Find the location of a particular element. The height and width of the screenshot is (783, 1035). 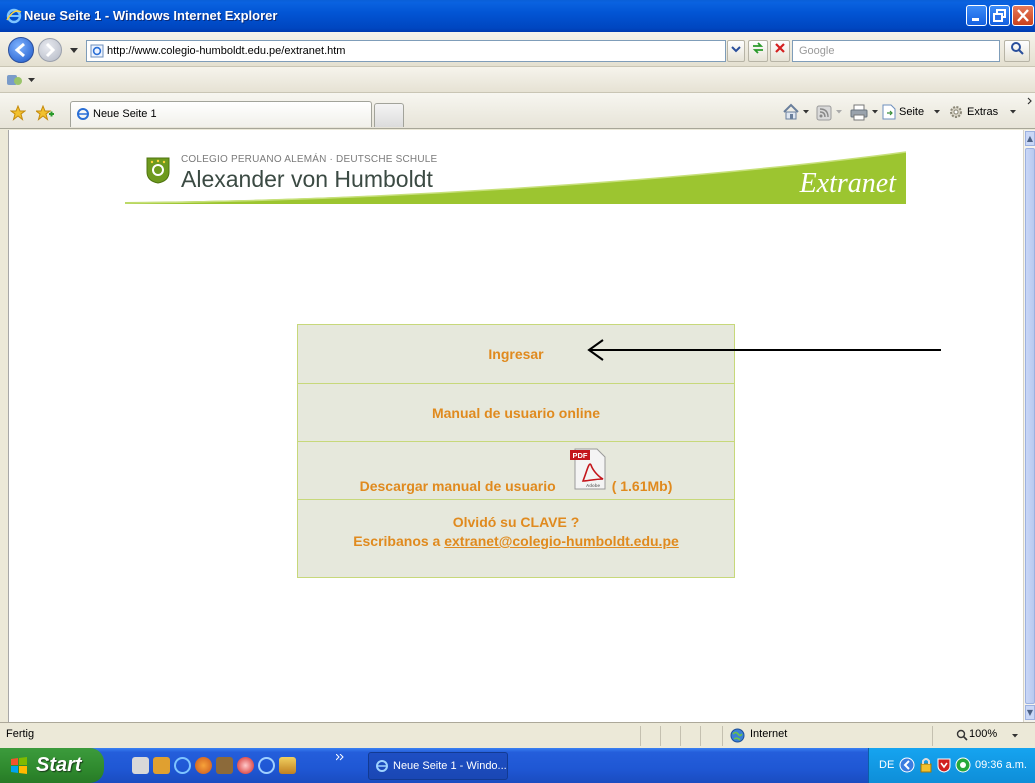

home-dropdown-icon is located at coordinates (806, 112).